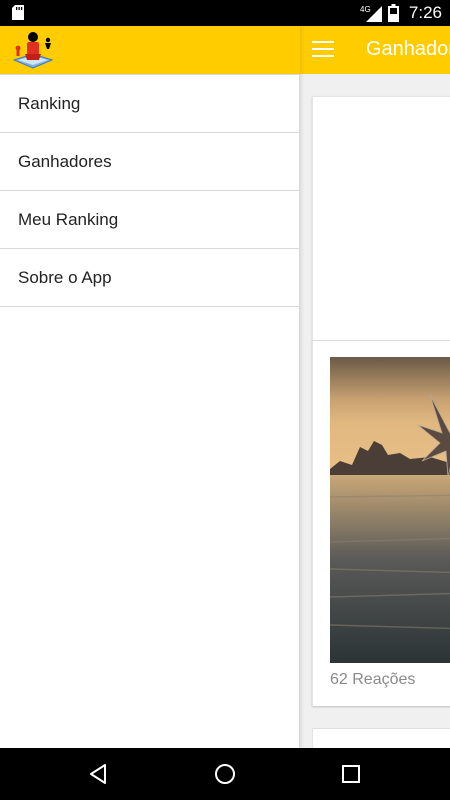 The height and width of the screenshot is (800, 450). Describe the element at coordinates (65, 277) in the screenshot. I see `drawer-item-label: Sobre o App` at that location.